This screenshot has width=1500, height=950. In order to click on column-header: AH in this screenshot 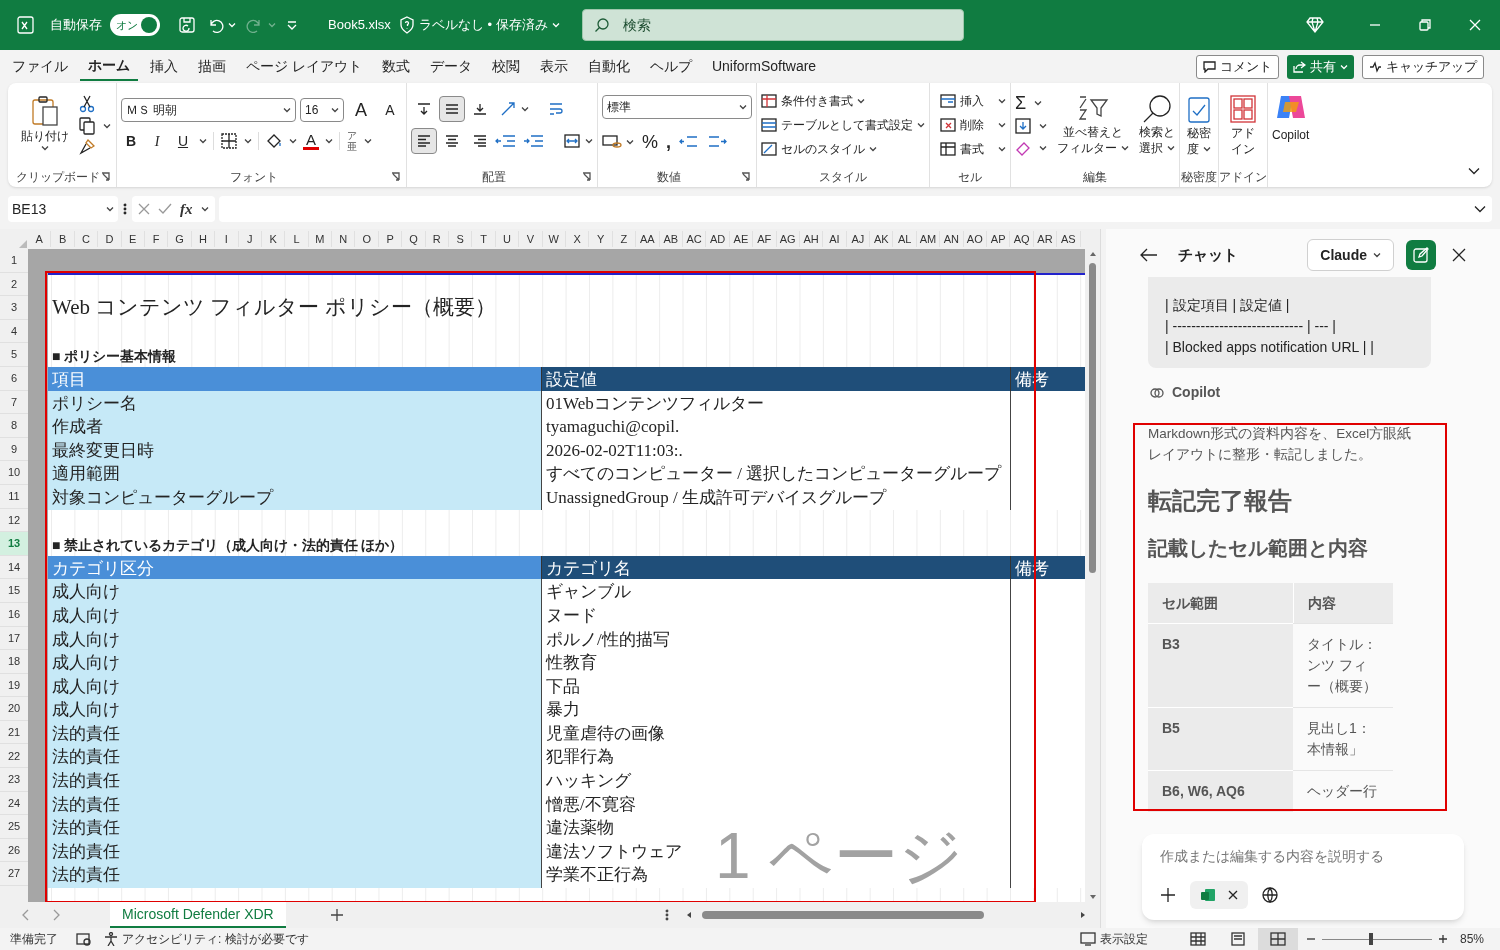, I will do `click(811, 239)`.